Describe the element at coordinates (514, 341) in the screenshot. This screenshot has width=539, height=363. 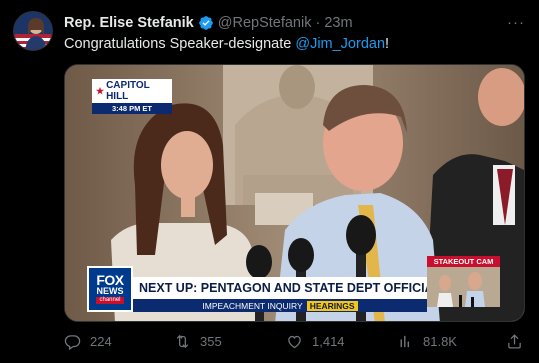
I see `share-icon` at that location.